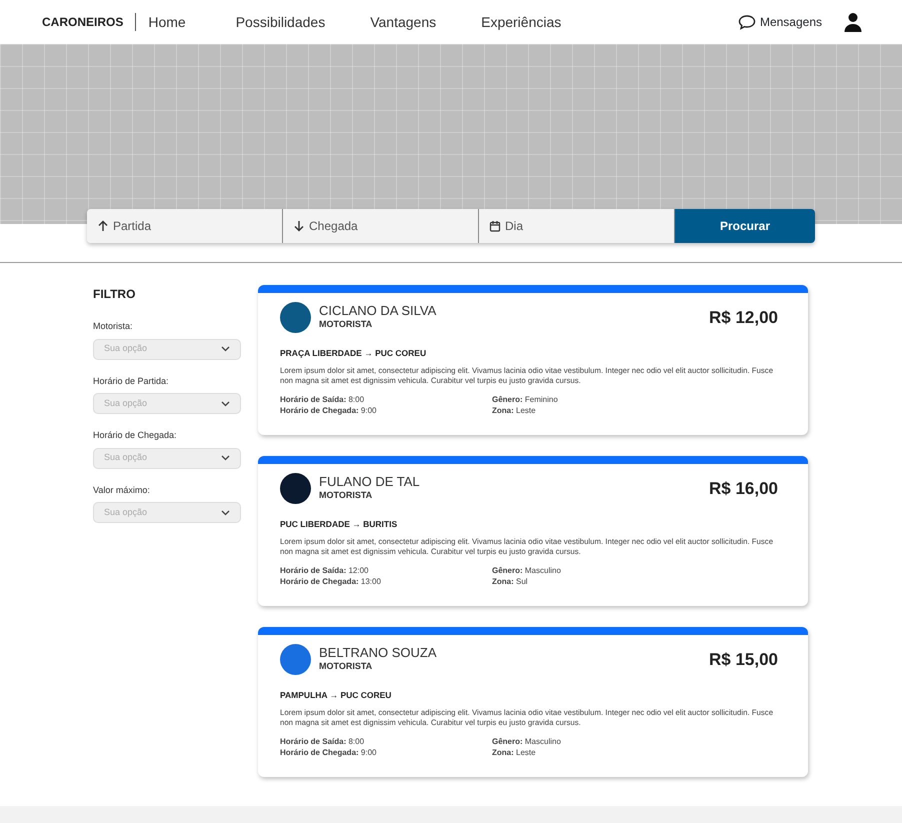 This screenshot has width=902, height=823. I want to click on brand-logo: CARONEIROS, so click(89, 22).